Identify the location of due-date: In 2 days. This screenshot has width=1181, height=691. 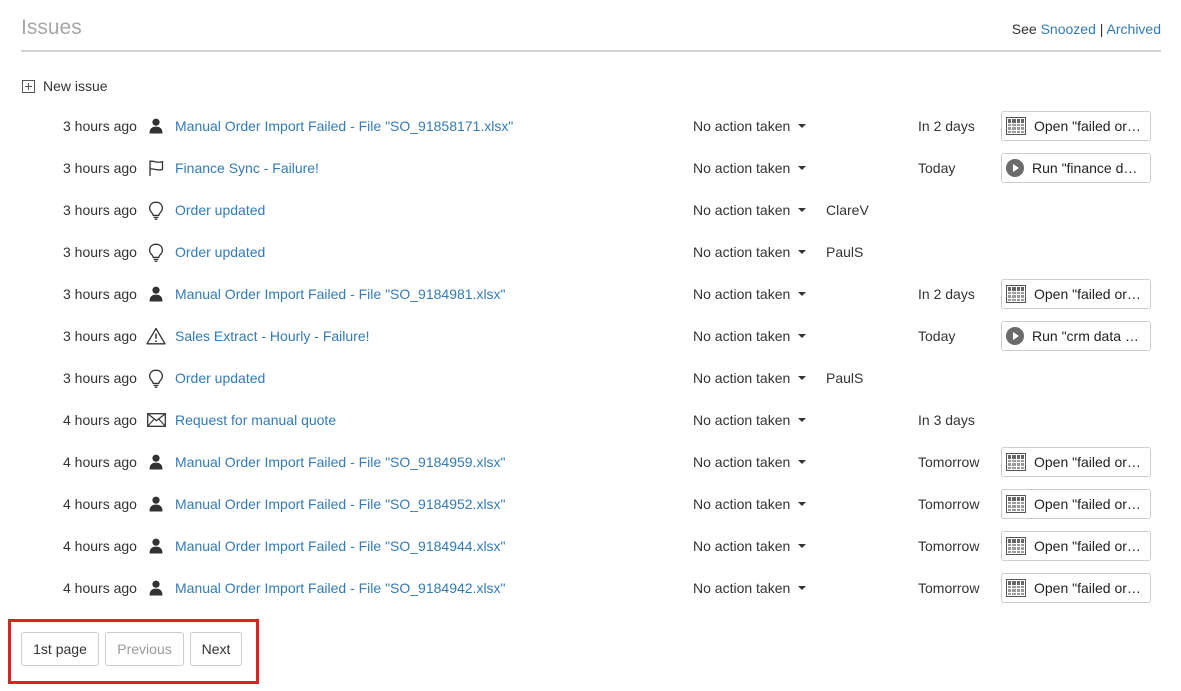
(946, 126).